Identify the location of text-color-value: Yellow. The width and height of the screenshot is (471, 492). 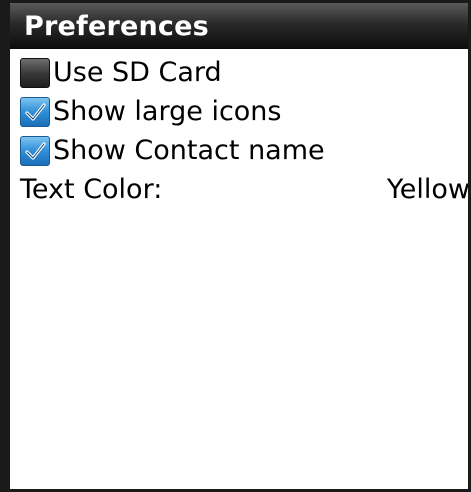
(427, 189).